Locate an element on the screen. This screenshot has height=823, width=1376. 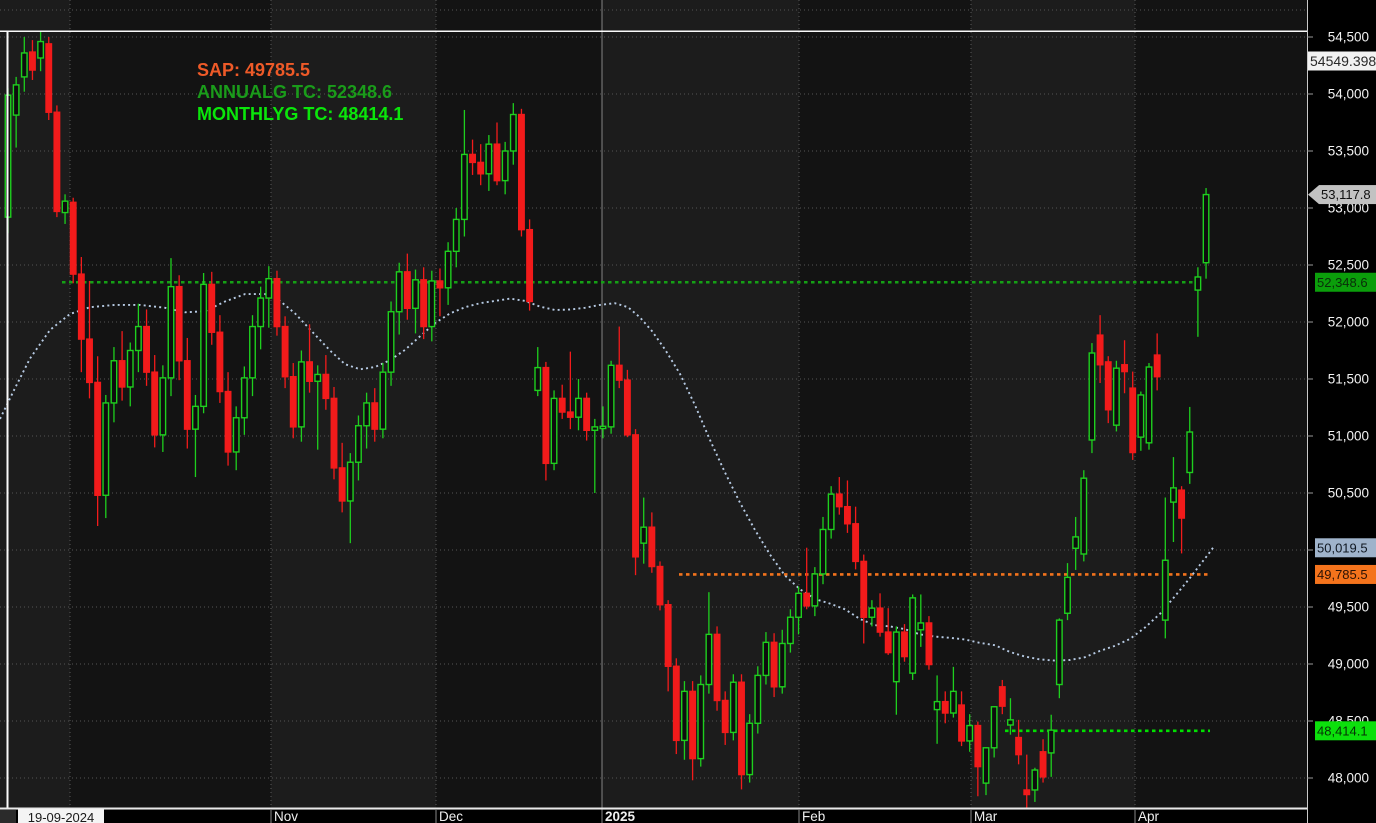
svg-text: 54549.398 is located at coordinates (1343, 61).